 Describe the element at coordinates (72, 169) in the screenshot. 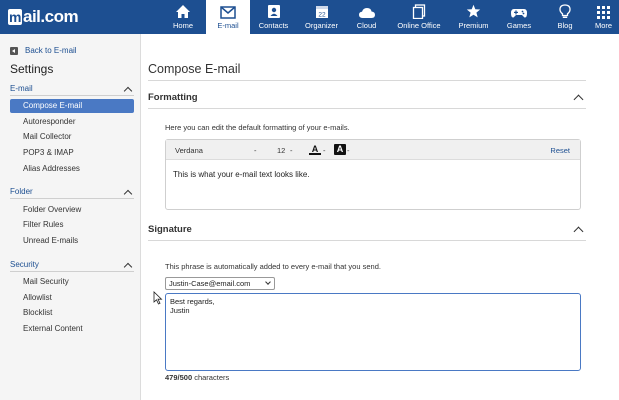

I see `sidebar-item-alias-addresses: Alias Addresses` at that location.